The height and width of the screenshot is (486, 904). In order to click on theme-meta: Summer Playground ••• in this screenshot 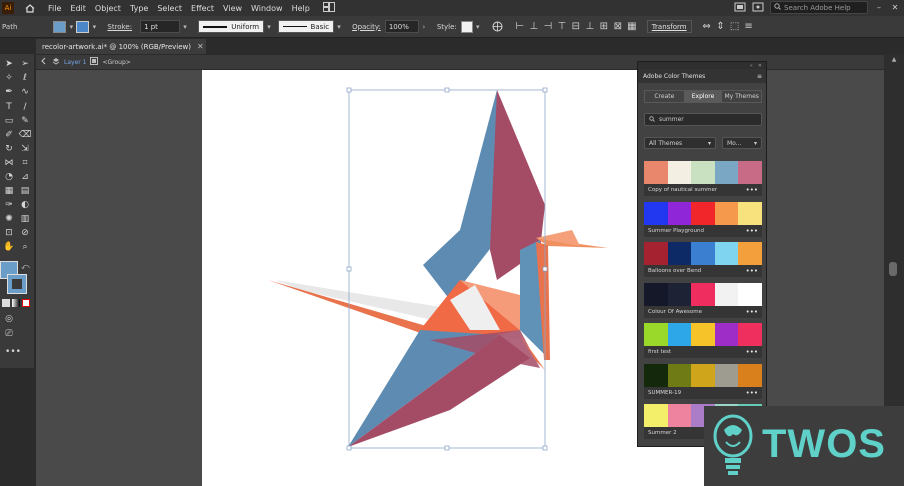, I will do `click(703, 231)`.